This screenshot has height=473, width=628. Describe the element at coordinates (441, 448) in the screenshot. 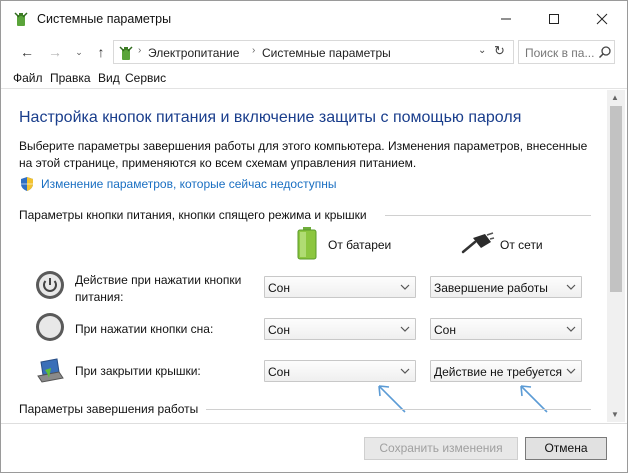

I see `save-changes-button: Сохранить изменения` at that location.